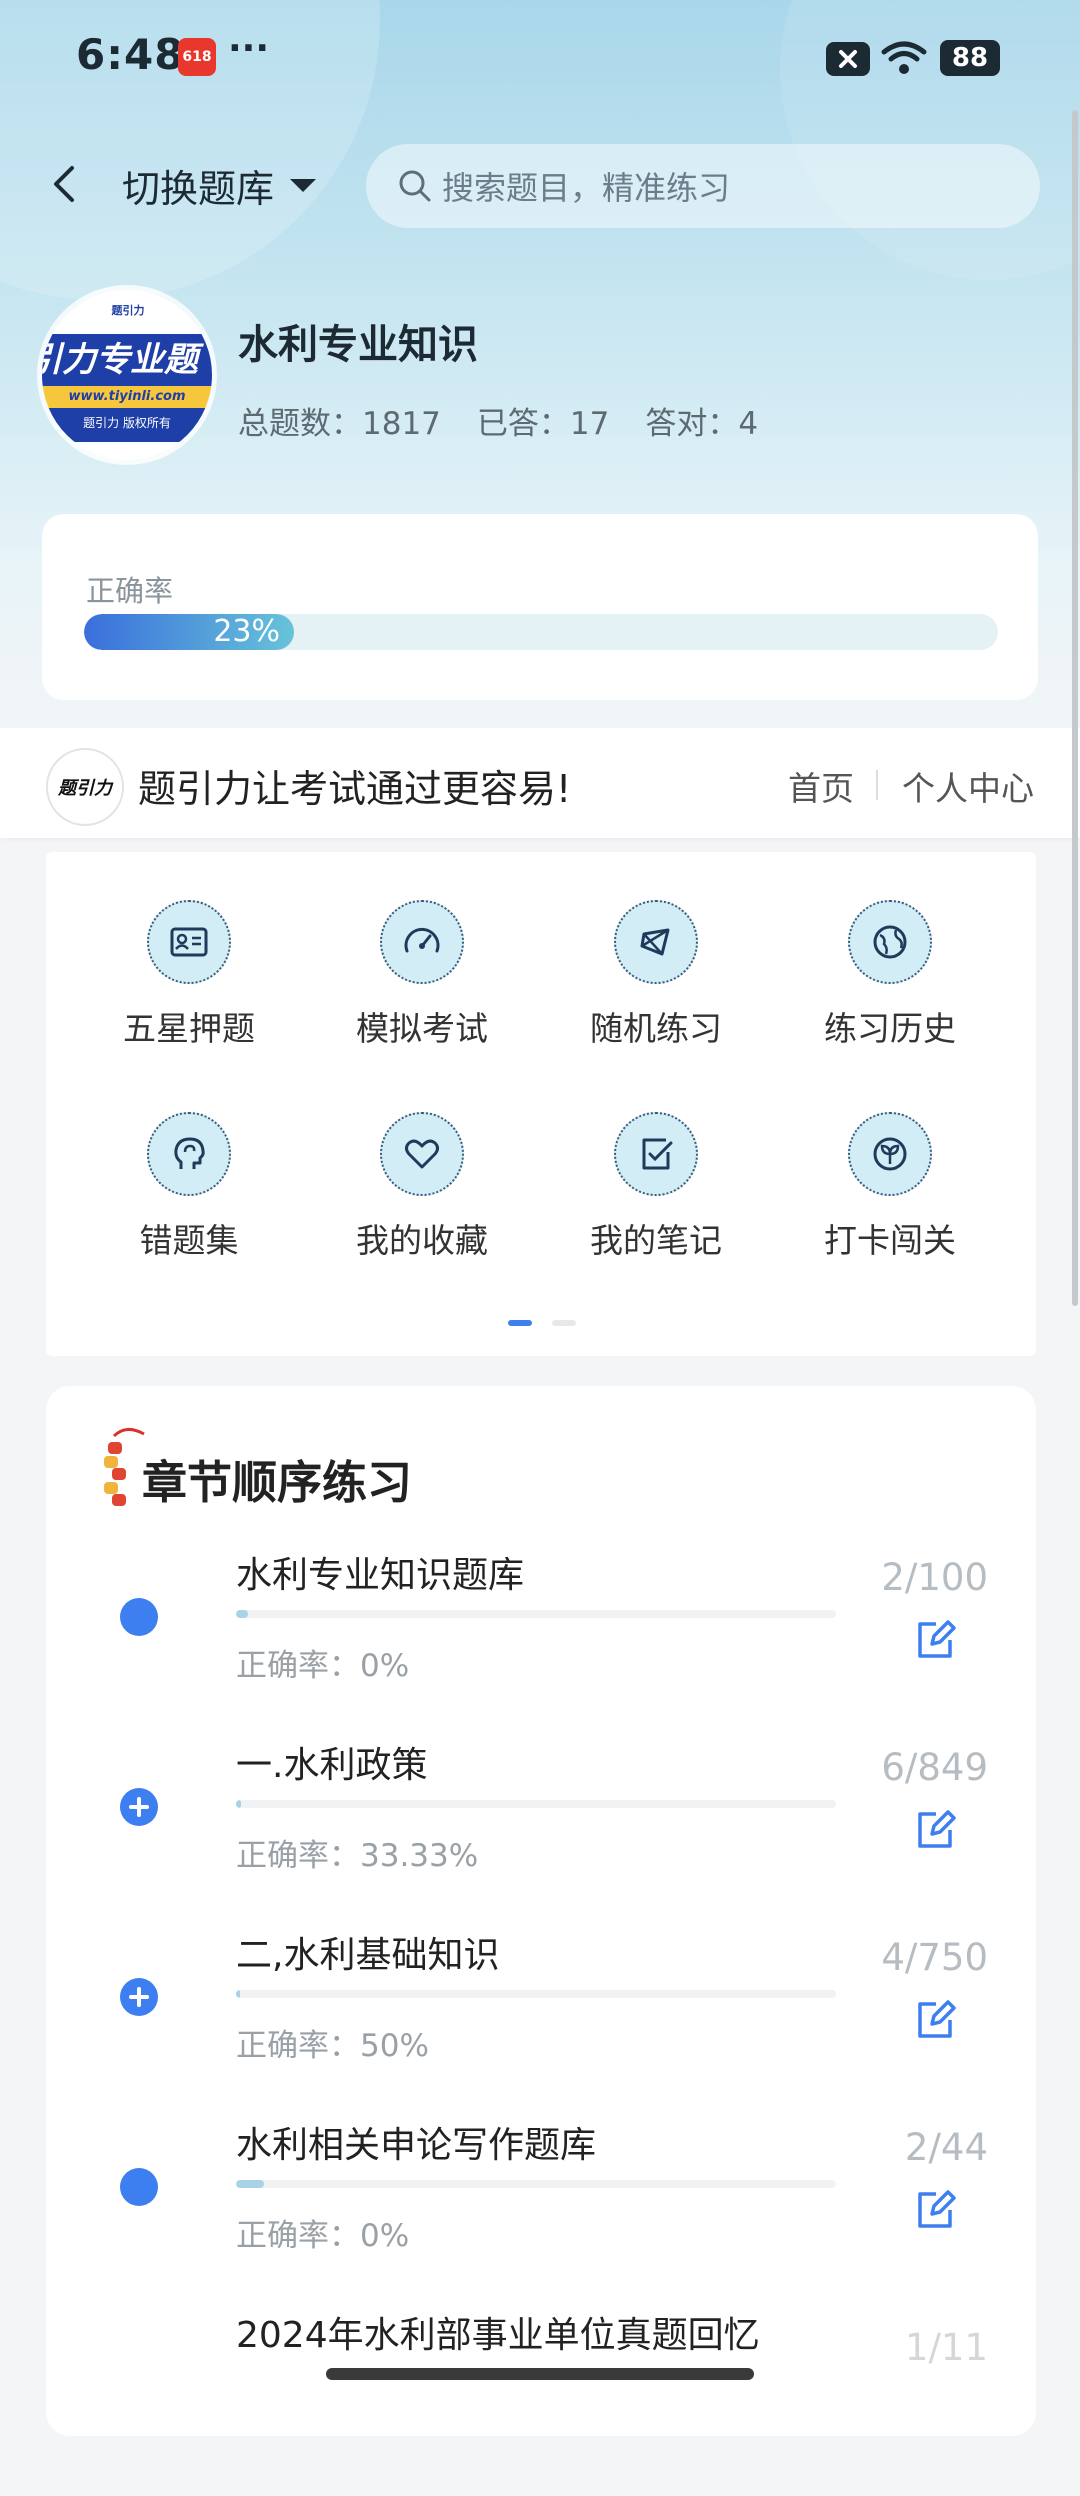 This screenshot has height=2496, width=1080. I want to click on feature-label: 打卡闯关, so click(890, 1240).